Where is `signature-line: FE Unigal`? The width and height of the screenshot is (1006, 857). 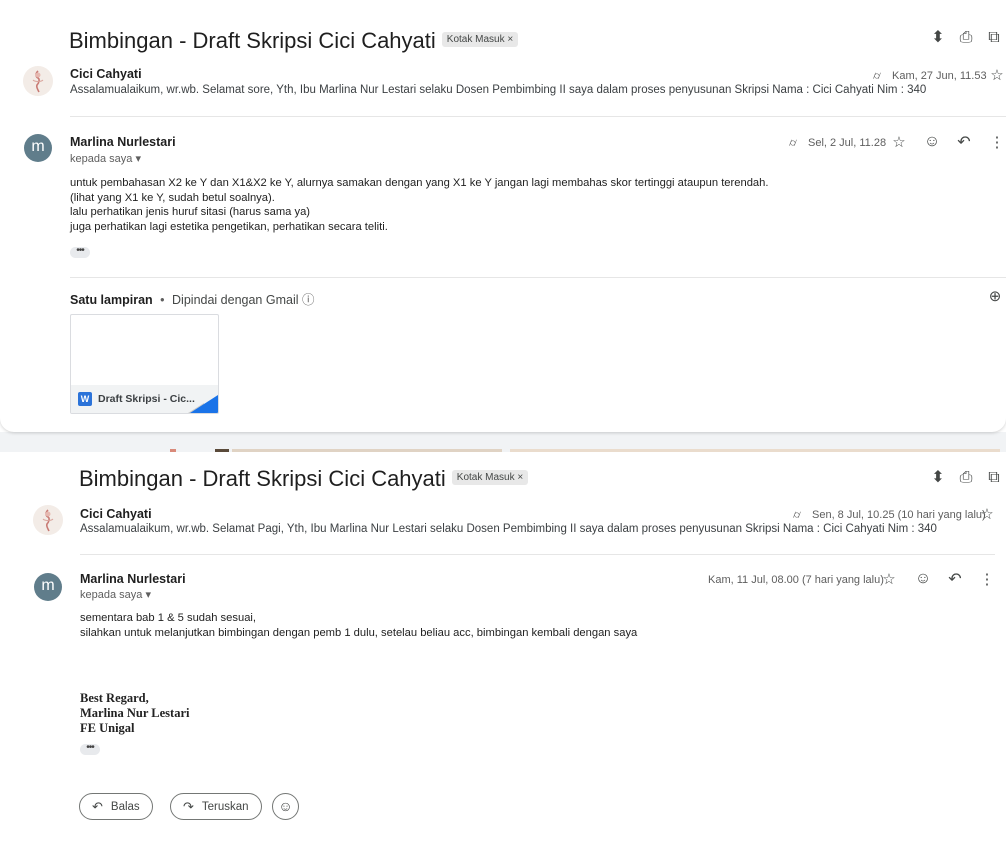
signature-line: FE Unigal is located at coordinates (107, 728).